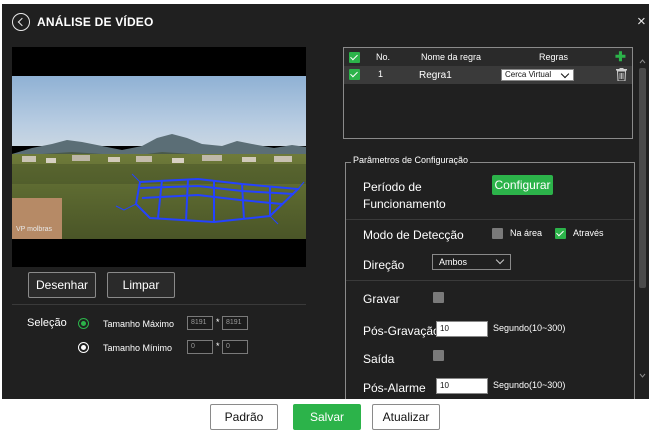  I want to click on watermark-text: VP molbras, so click(34, 229).